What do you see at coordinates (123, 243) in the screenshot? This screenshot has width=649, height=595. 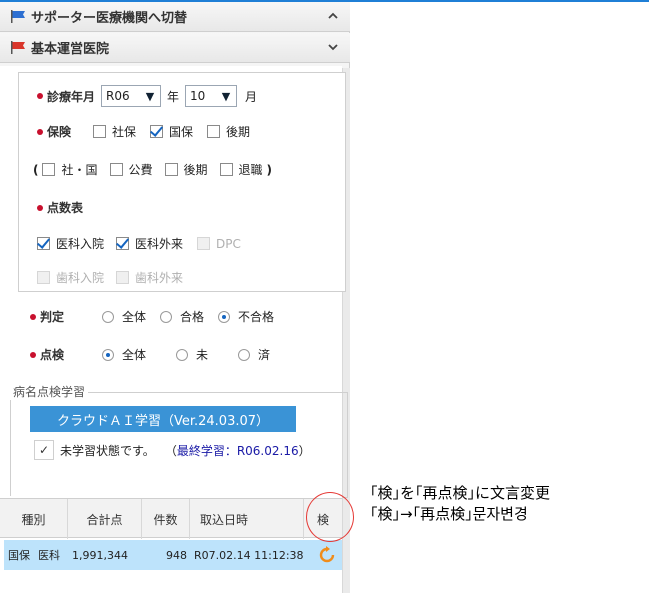 I see `checkbox-ika-gairai` at bounding box center [123, 243].